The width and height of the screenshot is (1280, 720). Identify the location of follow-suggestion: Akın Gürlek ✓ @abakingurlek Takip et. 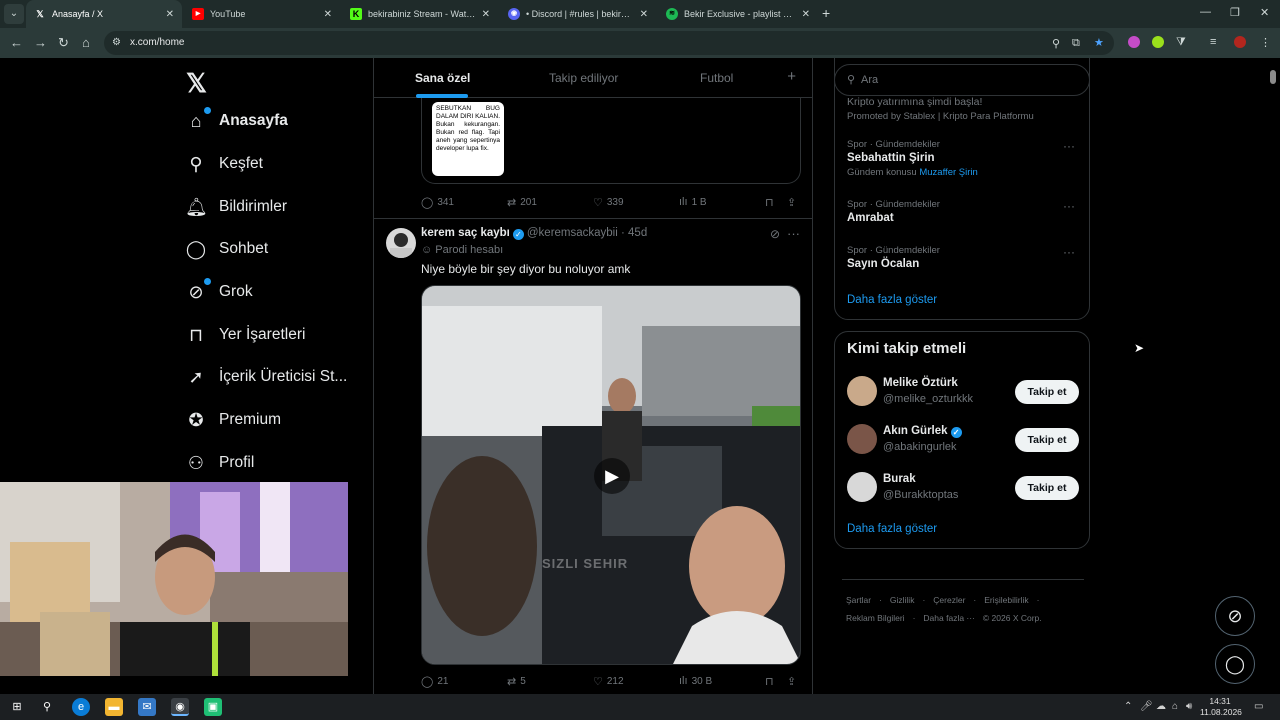
(963, 440).